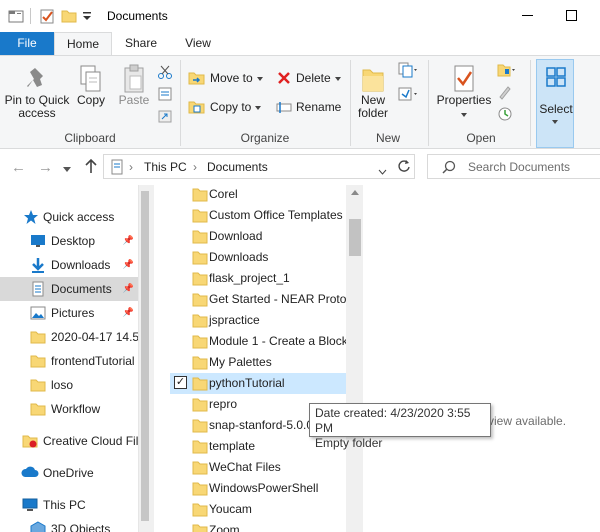  I want to click on list-item: Zoom, so click(259, 526).